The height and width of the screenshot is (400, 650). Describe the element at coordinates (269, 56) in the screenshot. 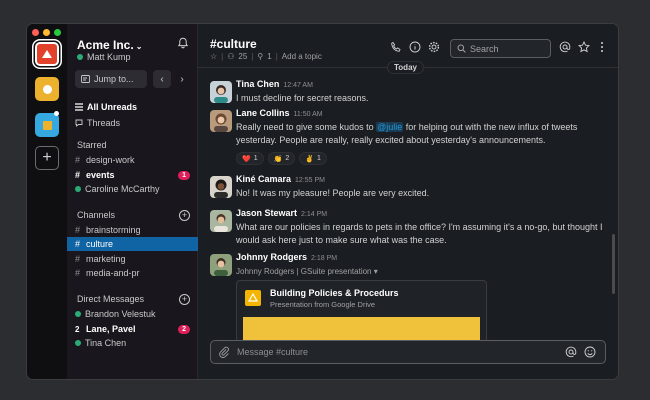

I see `pin-count: 1` at that location.